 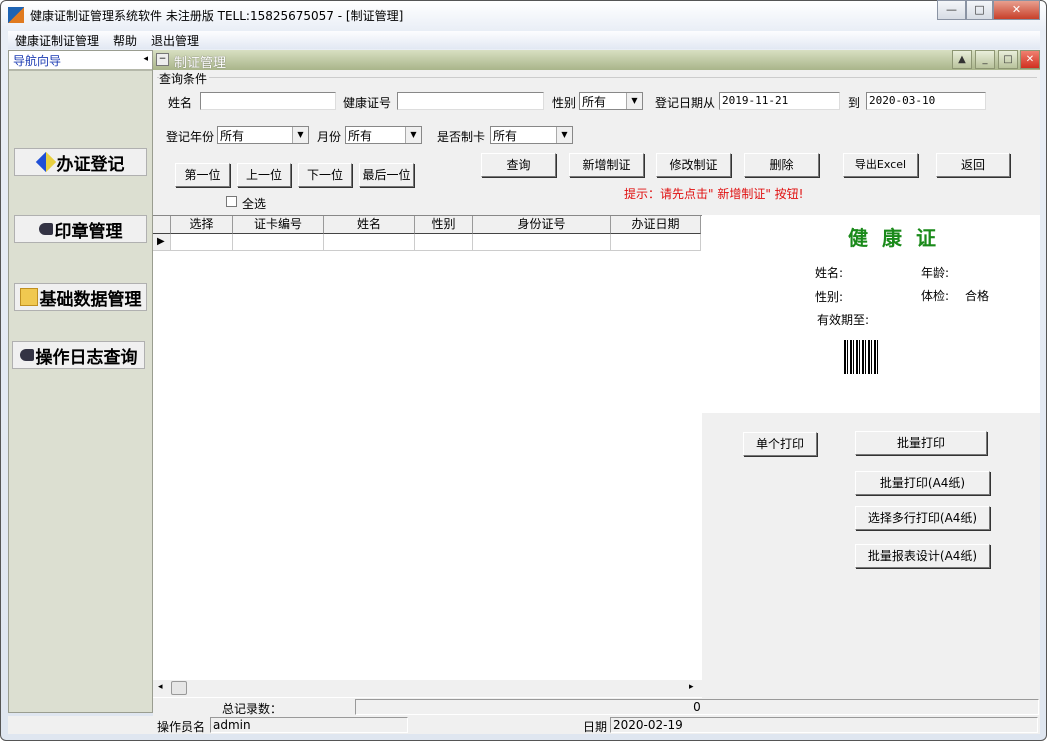 I want to click on export-excel-button: 导出Excel, so click(x=880, y=165).